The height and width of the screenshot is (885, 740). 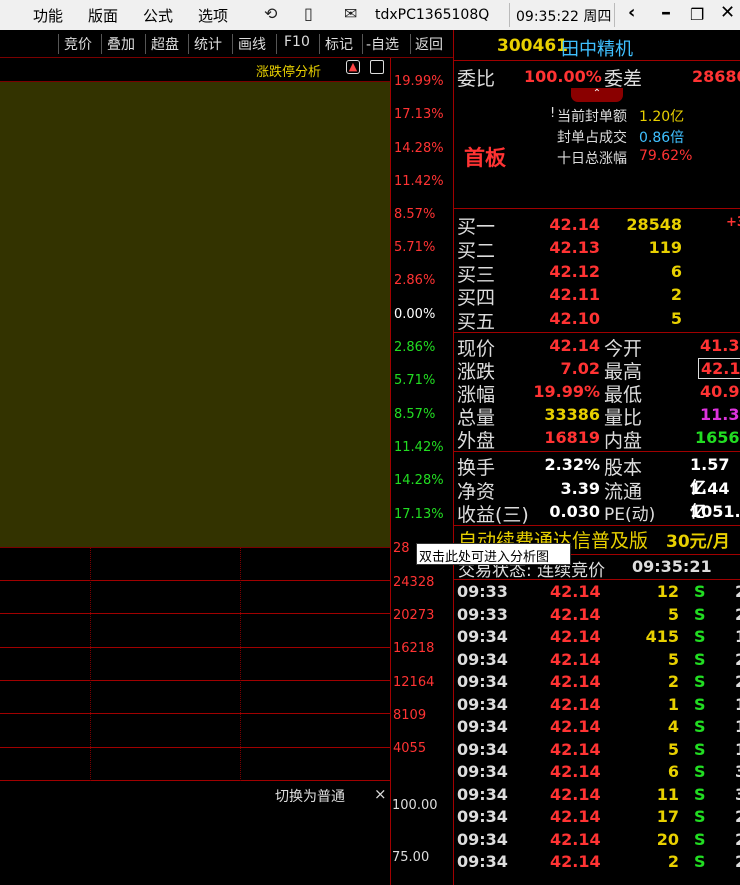 What do you see at coordinates (592, 159) in the screenshot?
I see `ten-day-label: 十日总涨幅` at bounding box center [592, 159].